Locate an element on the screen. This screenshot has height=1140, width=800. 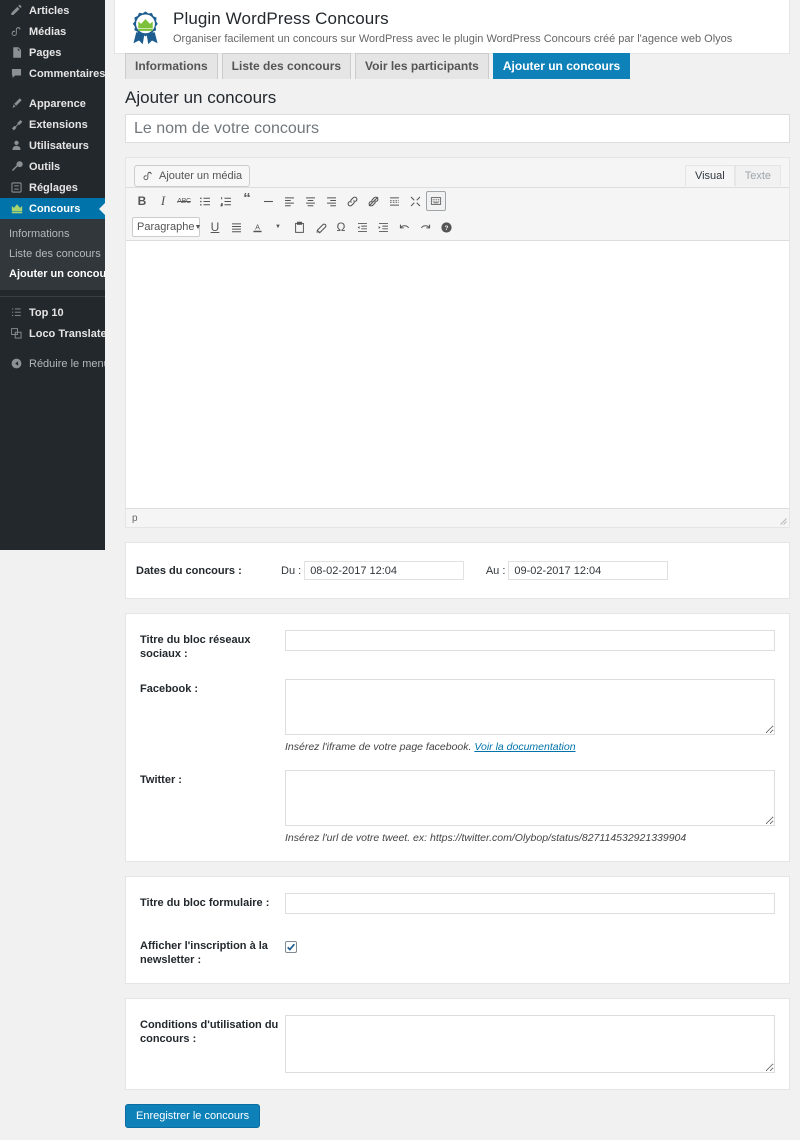
text-color-icon: A is located at coordinates (257, 227).